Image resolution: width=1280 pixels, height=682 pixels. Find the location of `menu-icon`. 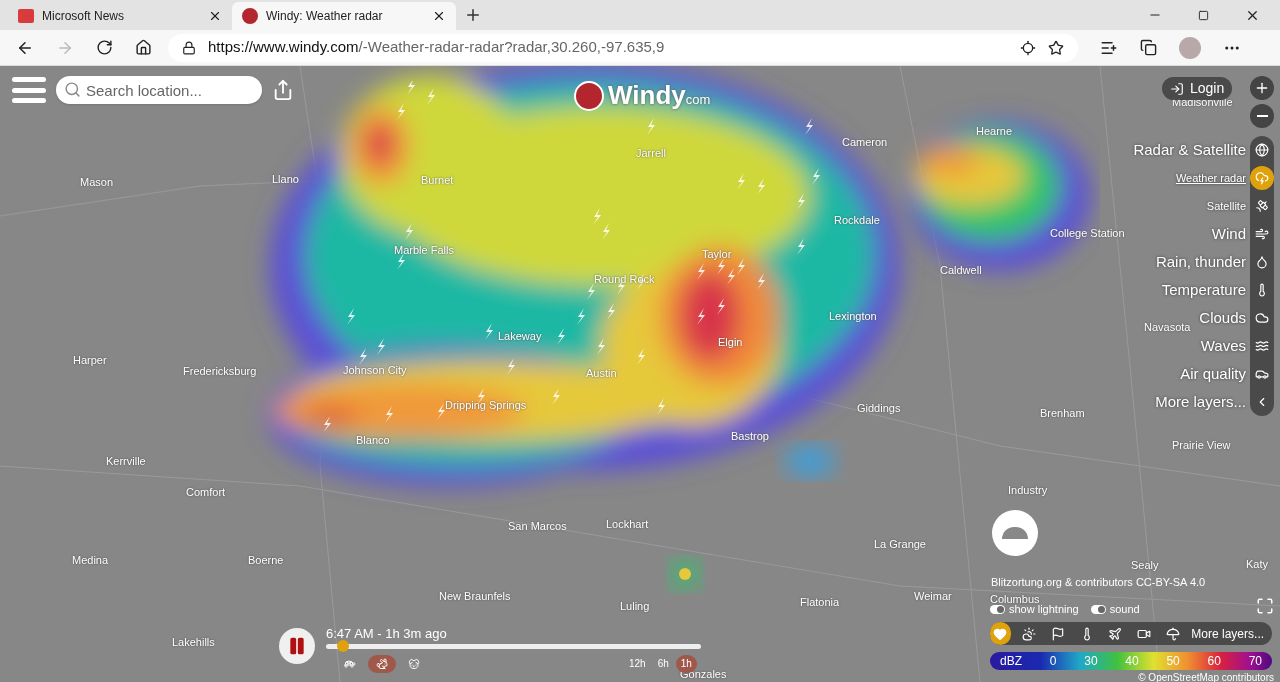

menu-icon is located at coordinates (29, 90).